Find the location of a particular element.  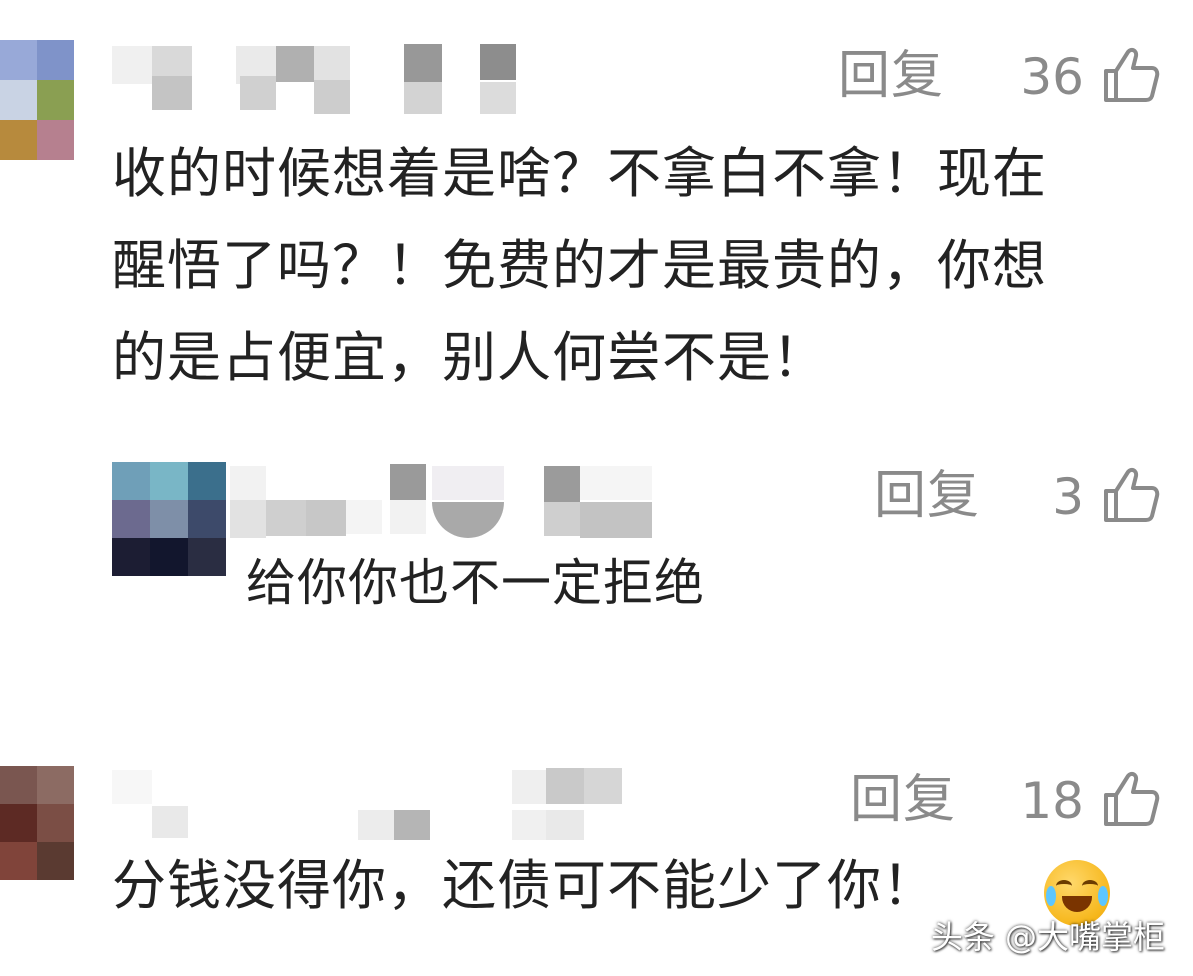

like-count: 18 is located at coordinates (1052, 801).